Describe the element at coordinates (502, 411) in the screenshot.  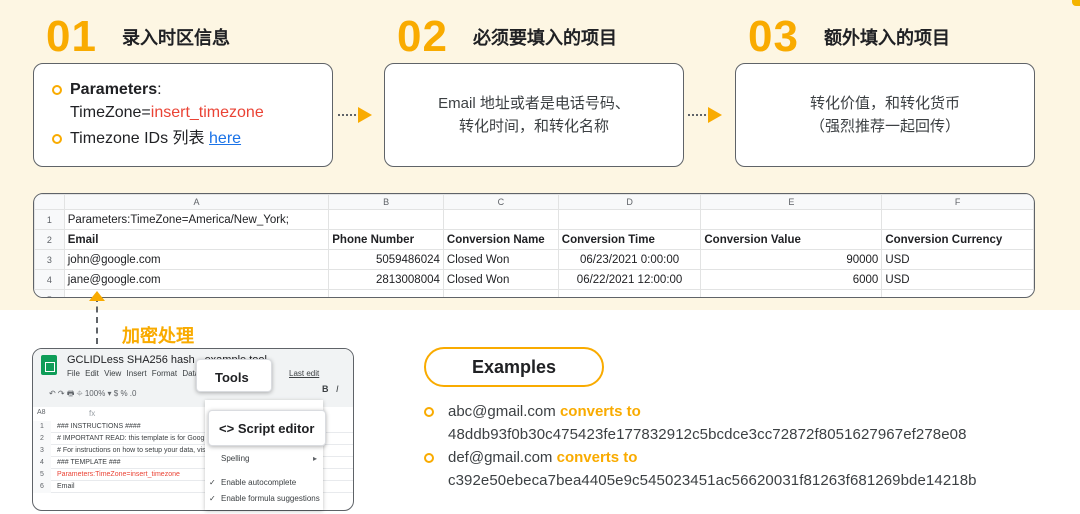
I see `example-email: abc@gmail.com` at that location.